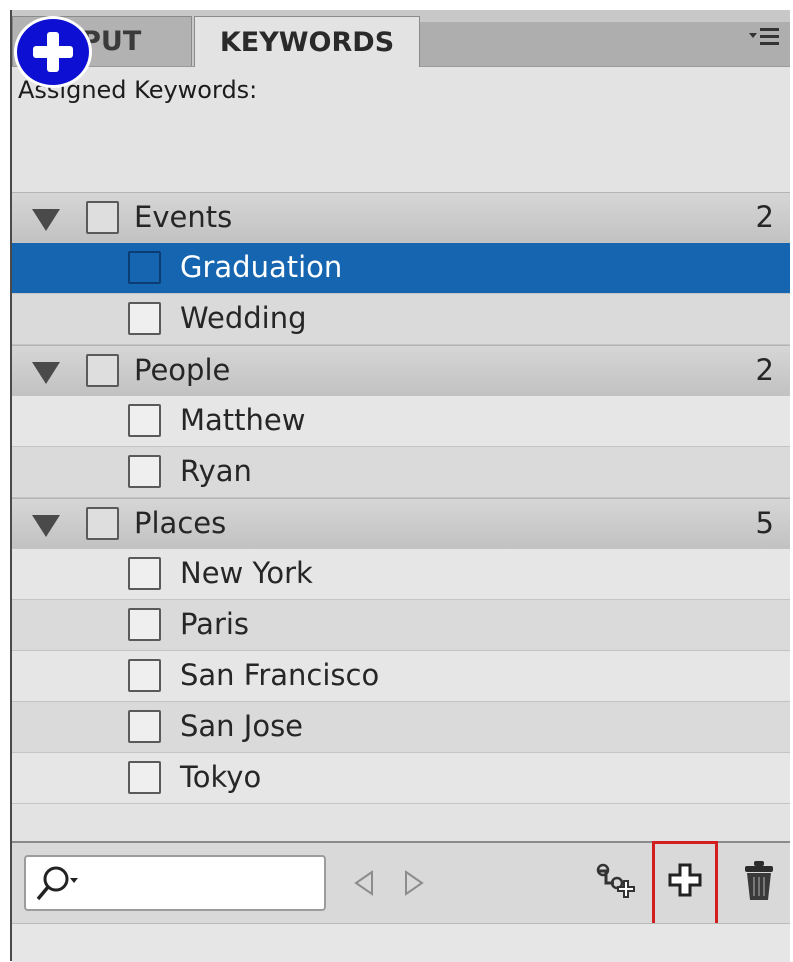 This screenshot has width=793, height=962. What do you see at coordinates (180, 523) in the screenshot?
I see `category-label: Places` at bounding box center [180, 523].